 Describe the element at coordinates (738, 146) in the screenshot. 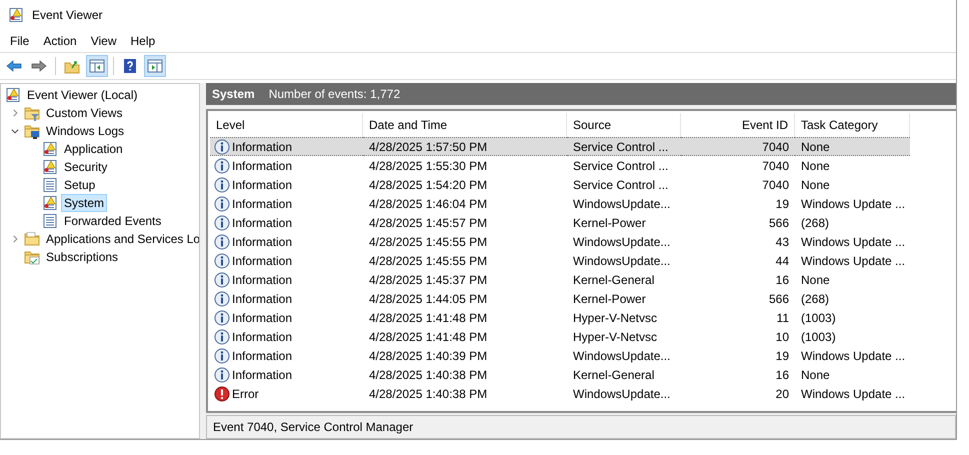

I see `table-cell: 7040` at that location.